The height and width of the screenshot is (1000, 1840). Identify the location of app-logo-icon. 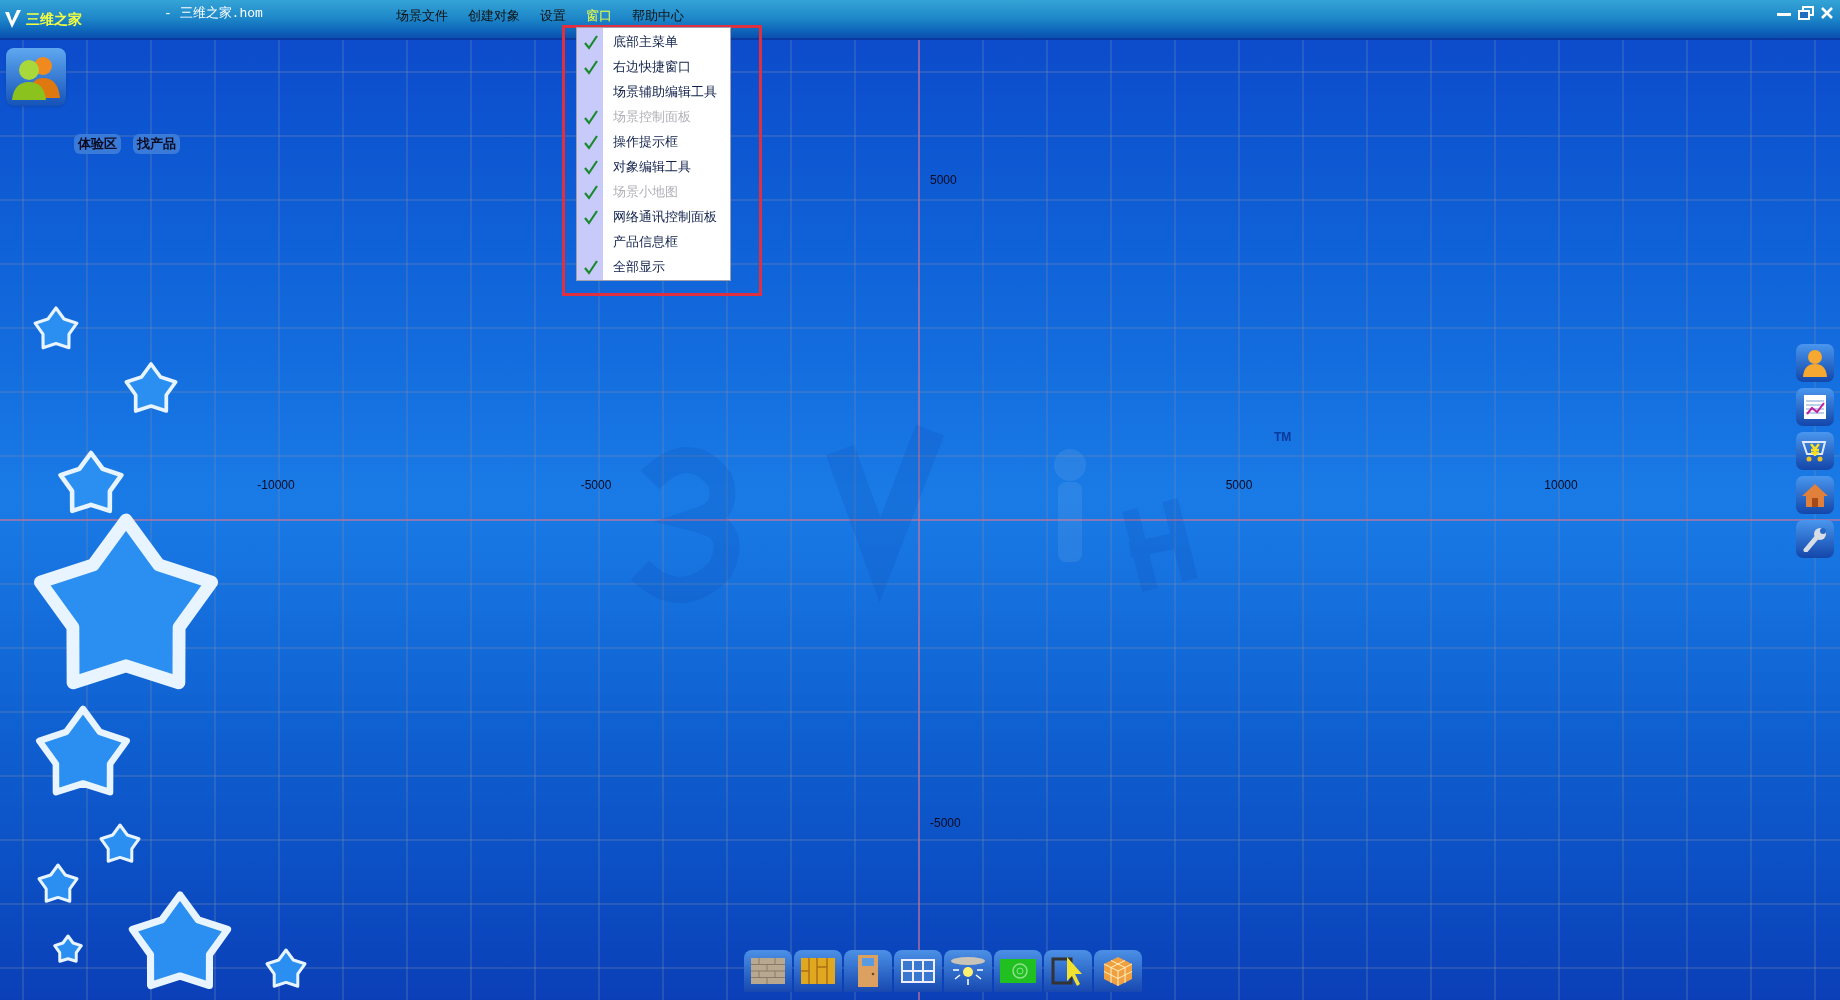
(13, 19).